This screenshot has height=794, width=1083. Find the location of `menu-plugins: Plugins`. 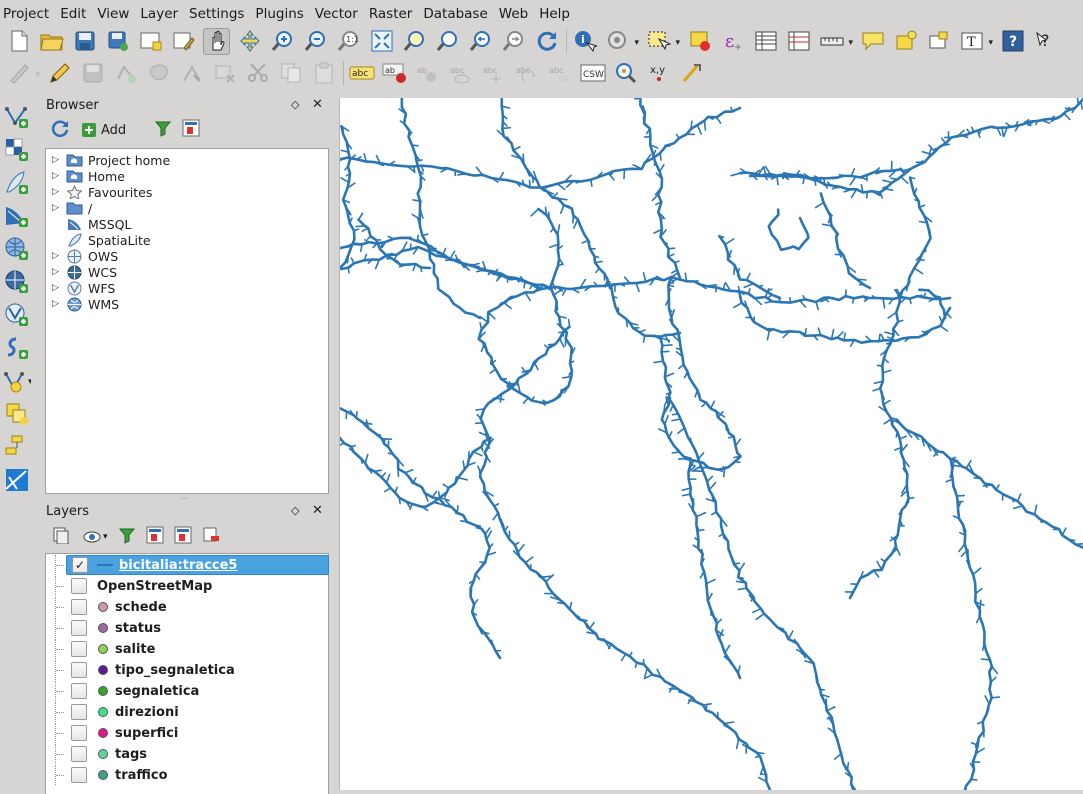

menu-plugins: Plugins is located at coordinates (279, 14).